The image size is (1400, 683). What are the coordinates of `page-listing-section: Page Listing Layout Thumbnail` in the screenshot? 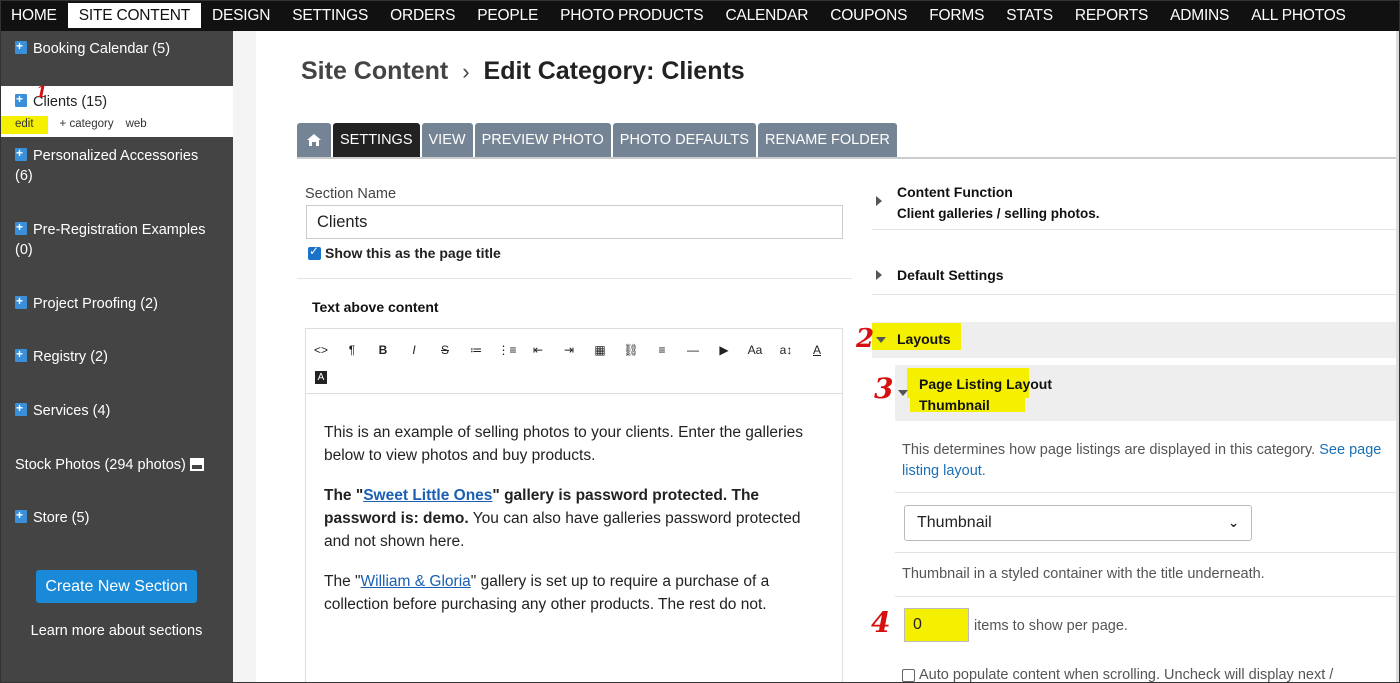 It's located at (985, 395).